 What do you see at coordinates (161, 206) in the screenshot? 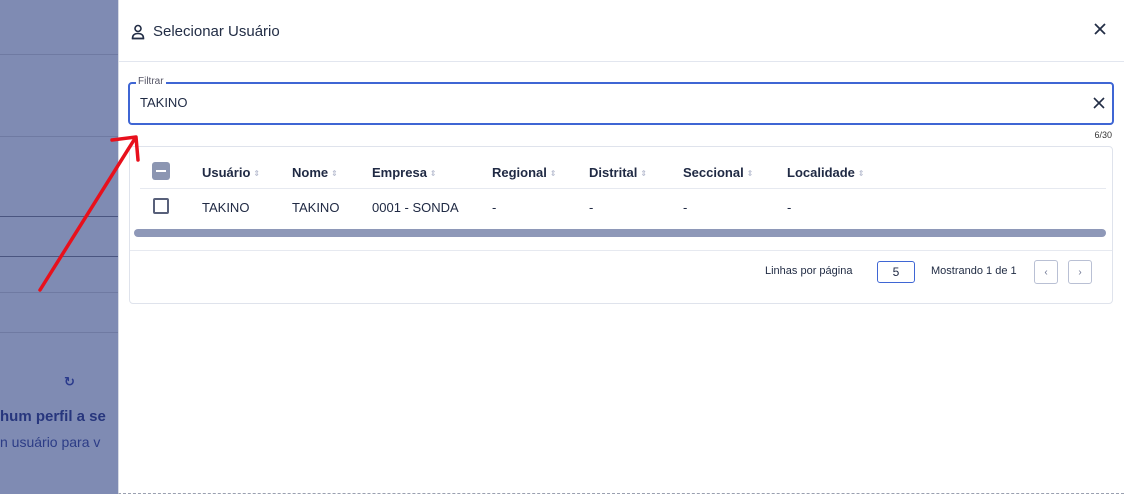
I see `row-checkbox` at bounding box center [161, 206].